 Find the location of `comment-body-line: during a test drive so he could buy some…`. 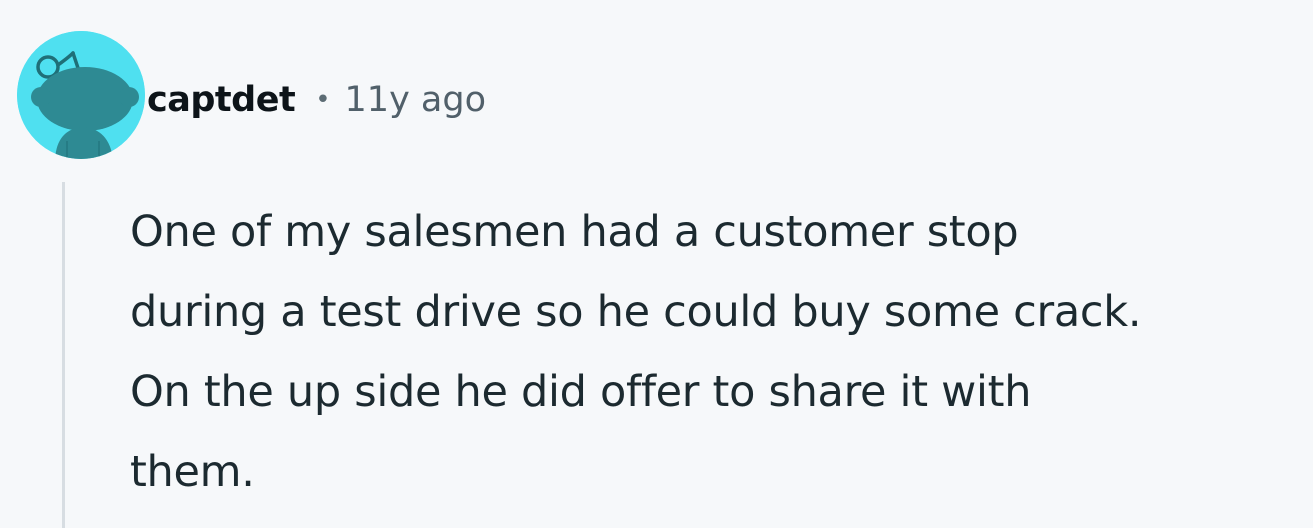

comment-body-line: during a test drive so he could buy some… is located at coordinates (636, 312).